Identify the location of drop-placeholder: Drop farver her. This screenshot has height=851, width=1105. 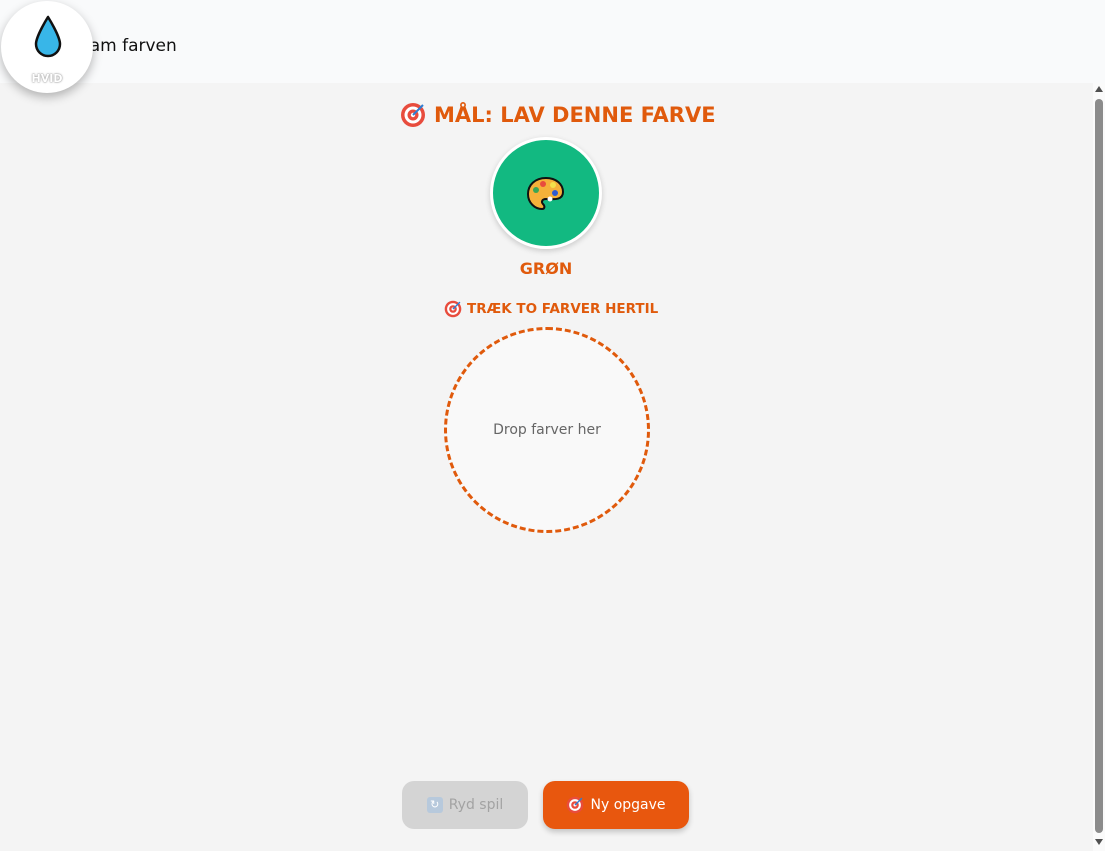
(547, 430).